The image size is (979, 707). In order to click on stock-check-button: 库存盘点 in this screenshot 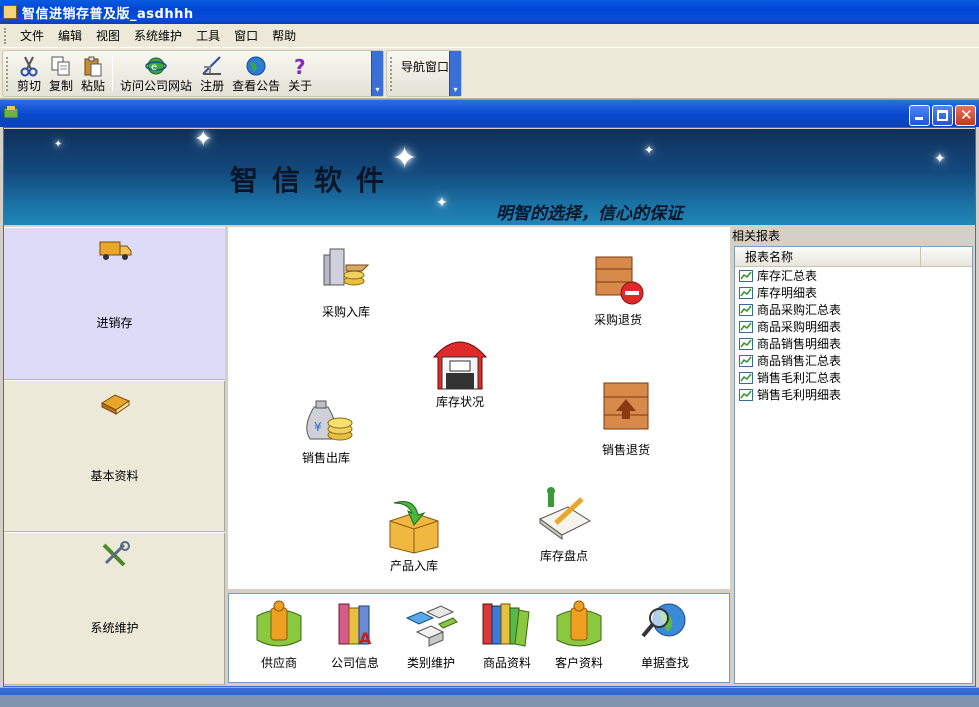, I will do `click(564, 524)`.